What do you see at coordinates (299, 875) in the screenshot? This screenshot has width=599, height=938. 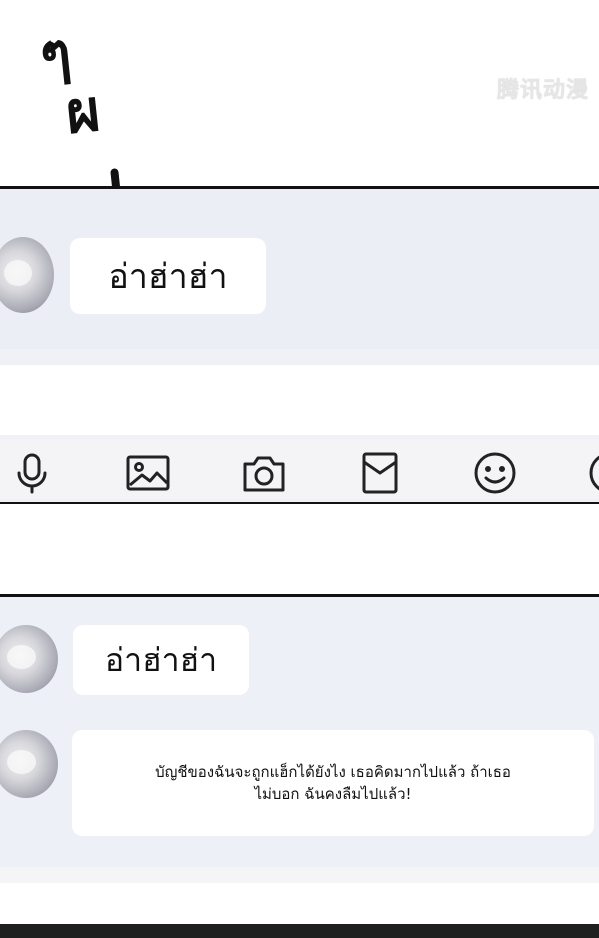 I see `input-area` at bounding box center [299, 875].